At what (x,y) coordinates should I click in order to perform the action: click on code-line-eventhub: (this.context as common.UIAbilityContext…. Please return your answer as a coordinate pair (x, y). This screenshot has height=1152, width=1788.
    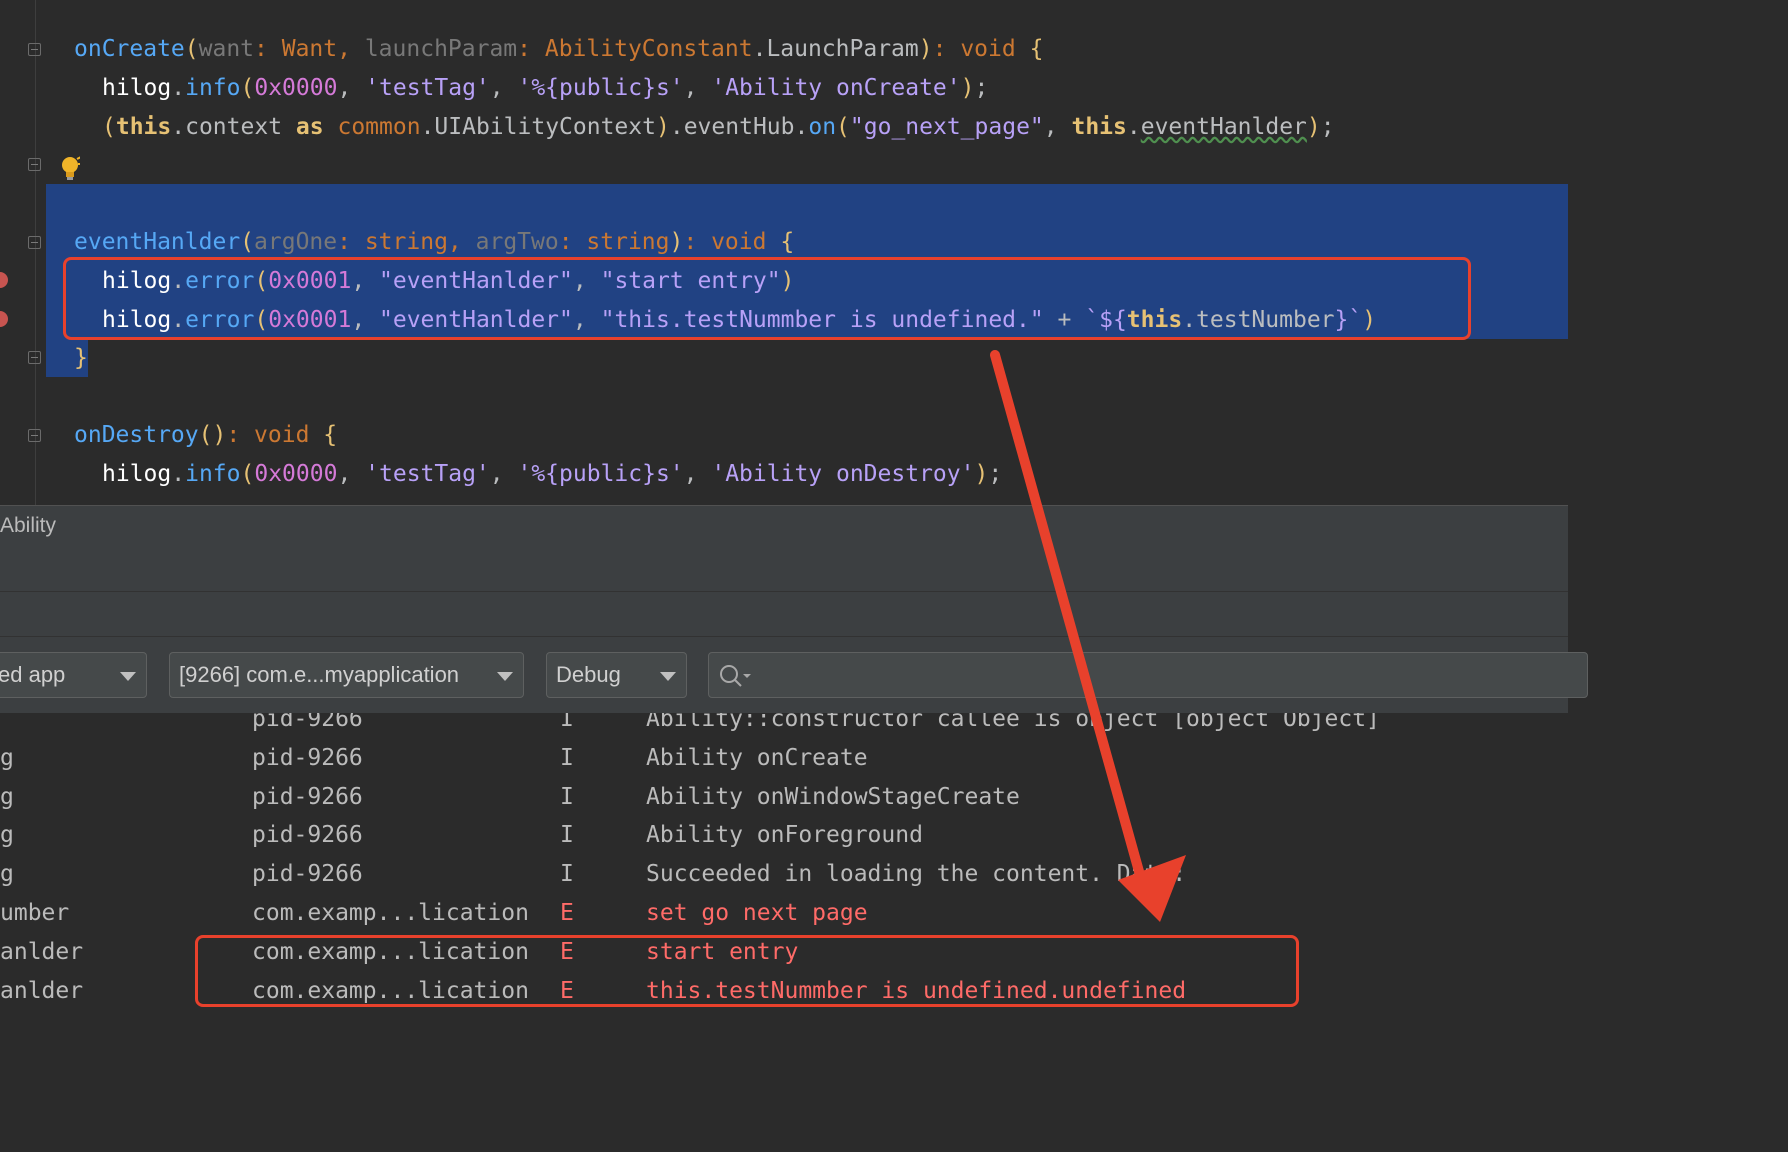
    Looking at the image, I should click on (718, 127).